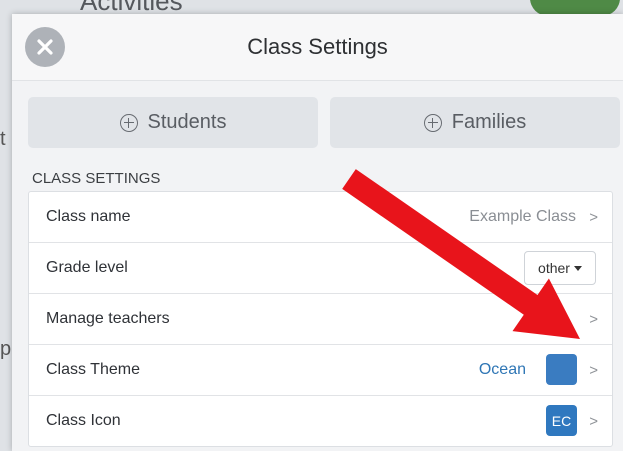  I want to click on class-icon-label: Class Icon, so click(83, 420).